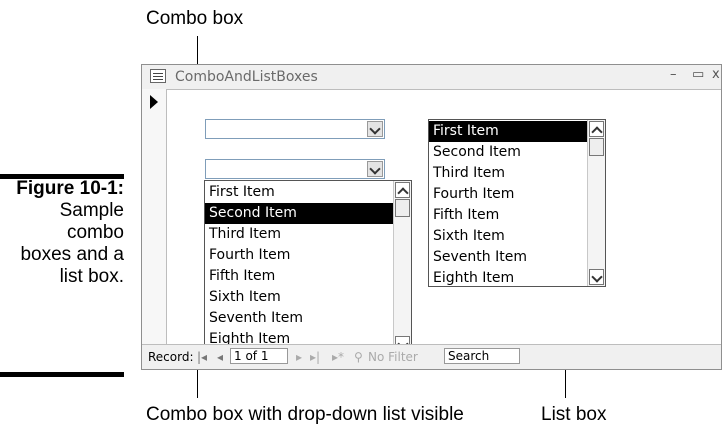 The width and height of the screenshot is (722, 434). What do you see at coordinates (154, 217) in the screenshot?
I see `record-selector` at bounding box center [154, 217].